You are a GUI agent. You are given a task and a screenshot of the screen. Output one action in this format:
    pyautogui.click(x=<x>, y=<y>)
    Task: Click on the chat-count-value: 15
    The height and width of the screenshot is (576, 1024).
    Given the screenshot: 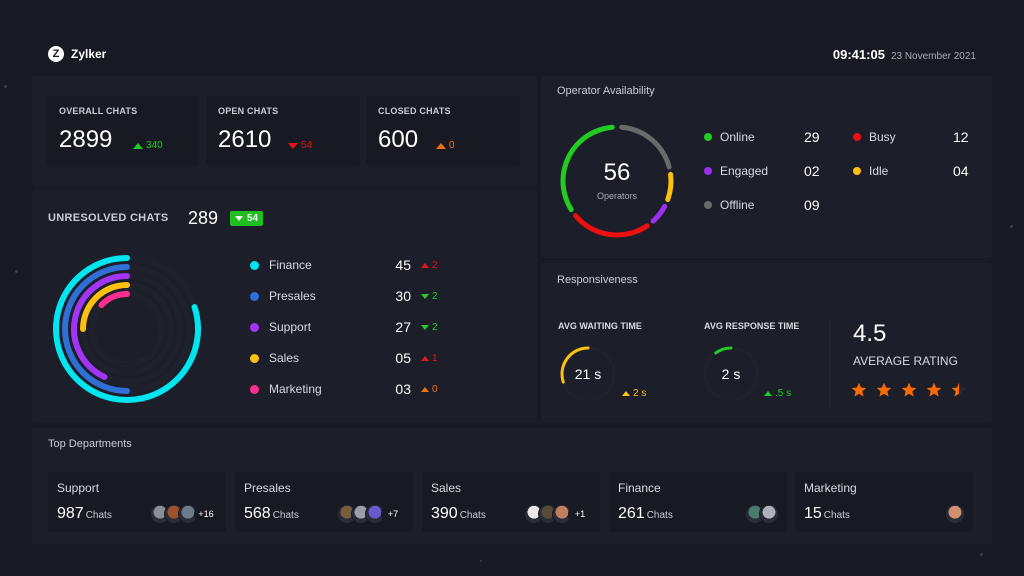 What is the action you would take?
    pyautogui.click(x=813, y=513)
    